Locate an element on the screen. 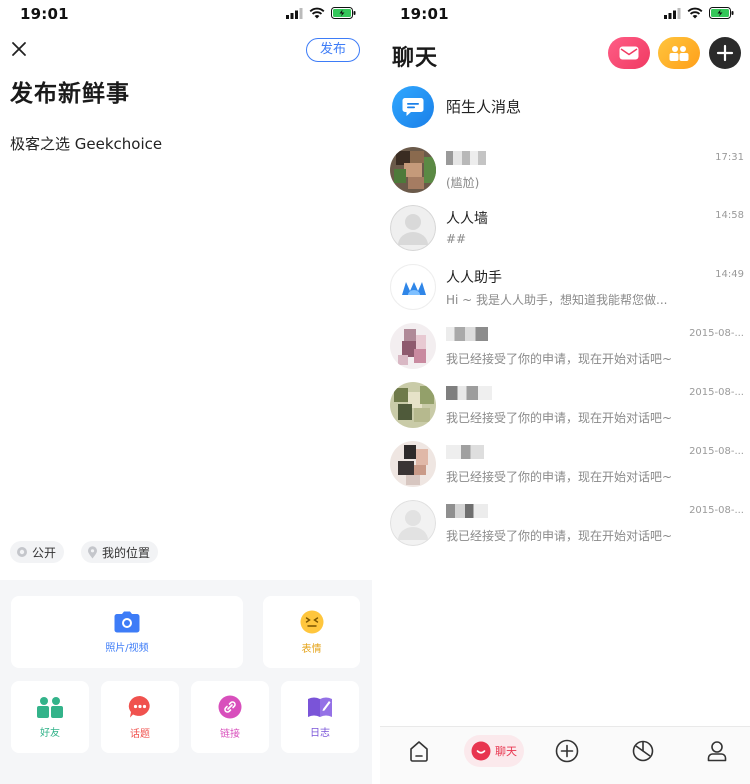 The image size is (750, 784). photo-video-button: 照片/视频 is located at coordinates (127, 632).